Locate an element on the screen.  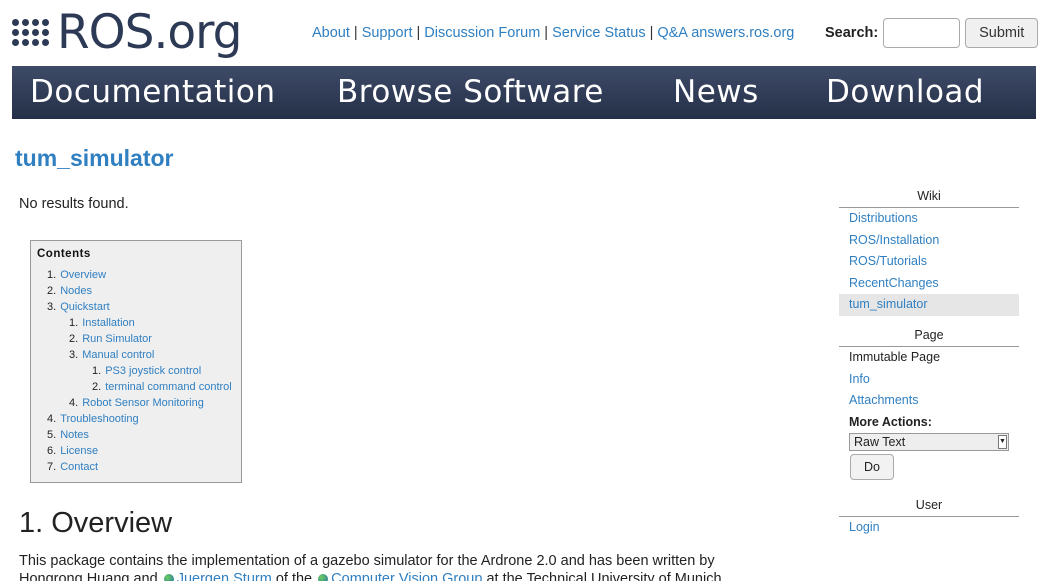
toc-item: 4. Troubleshooting is located at coordinates (93, 419).